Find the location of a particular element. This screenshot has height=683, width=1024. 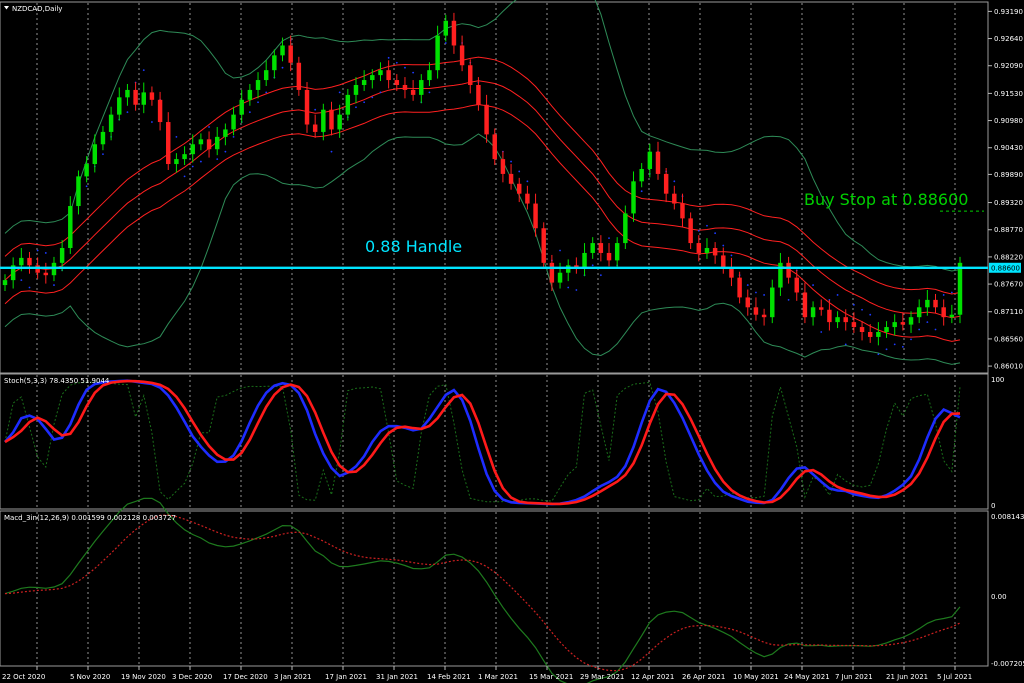

time-tick-label: 7 Jun 2021 is located at coordinates (854, 677).